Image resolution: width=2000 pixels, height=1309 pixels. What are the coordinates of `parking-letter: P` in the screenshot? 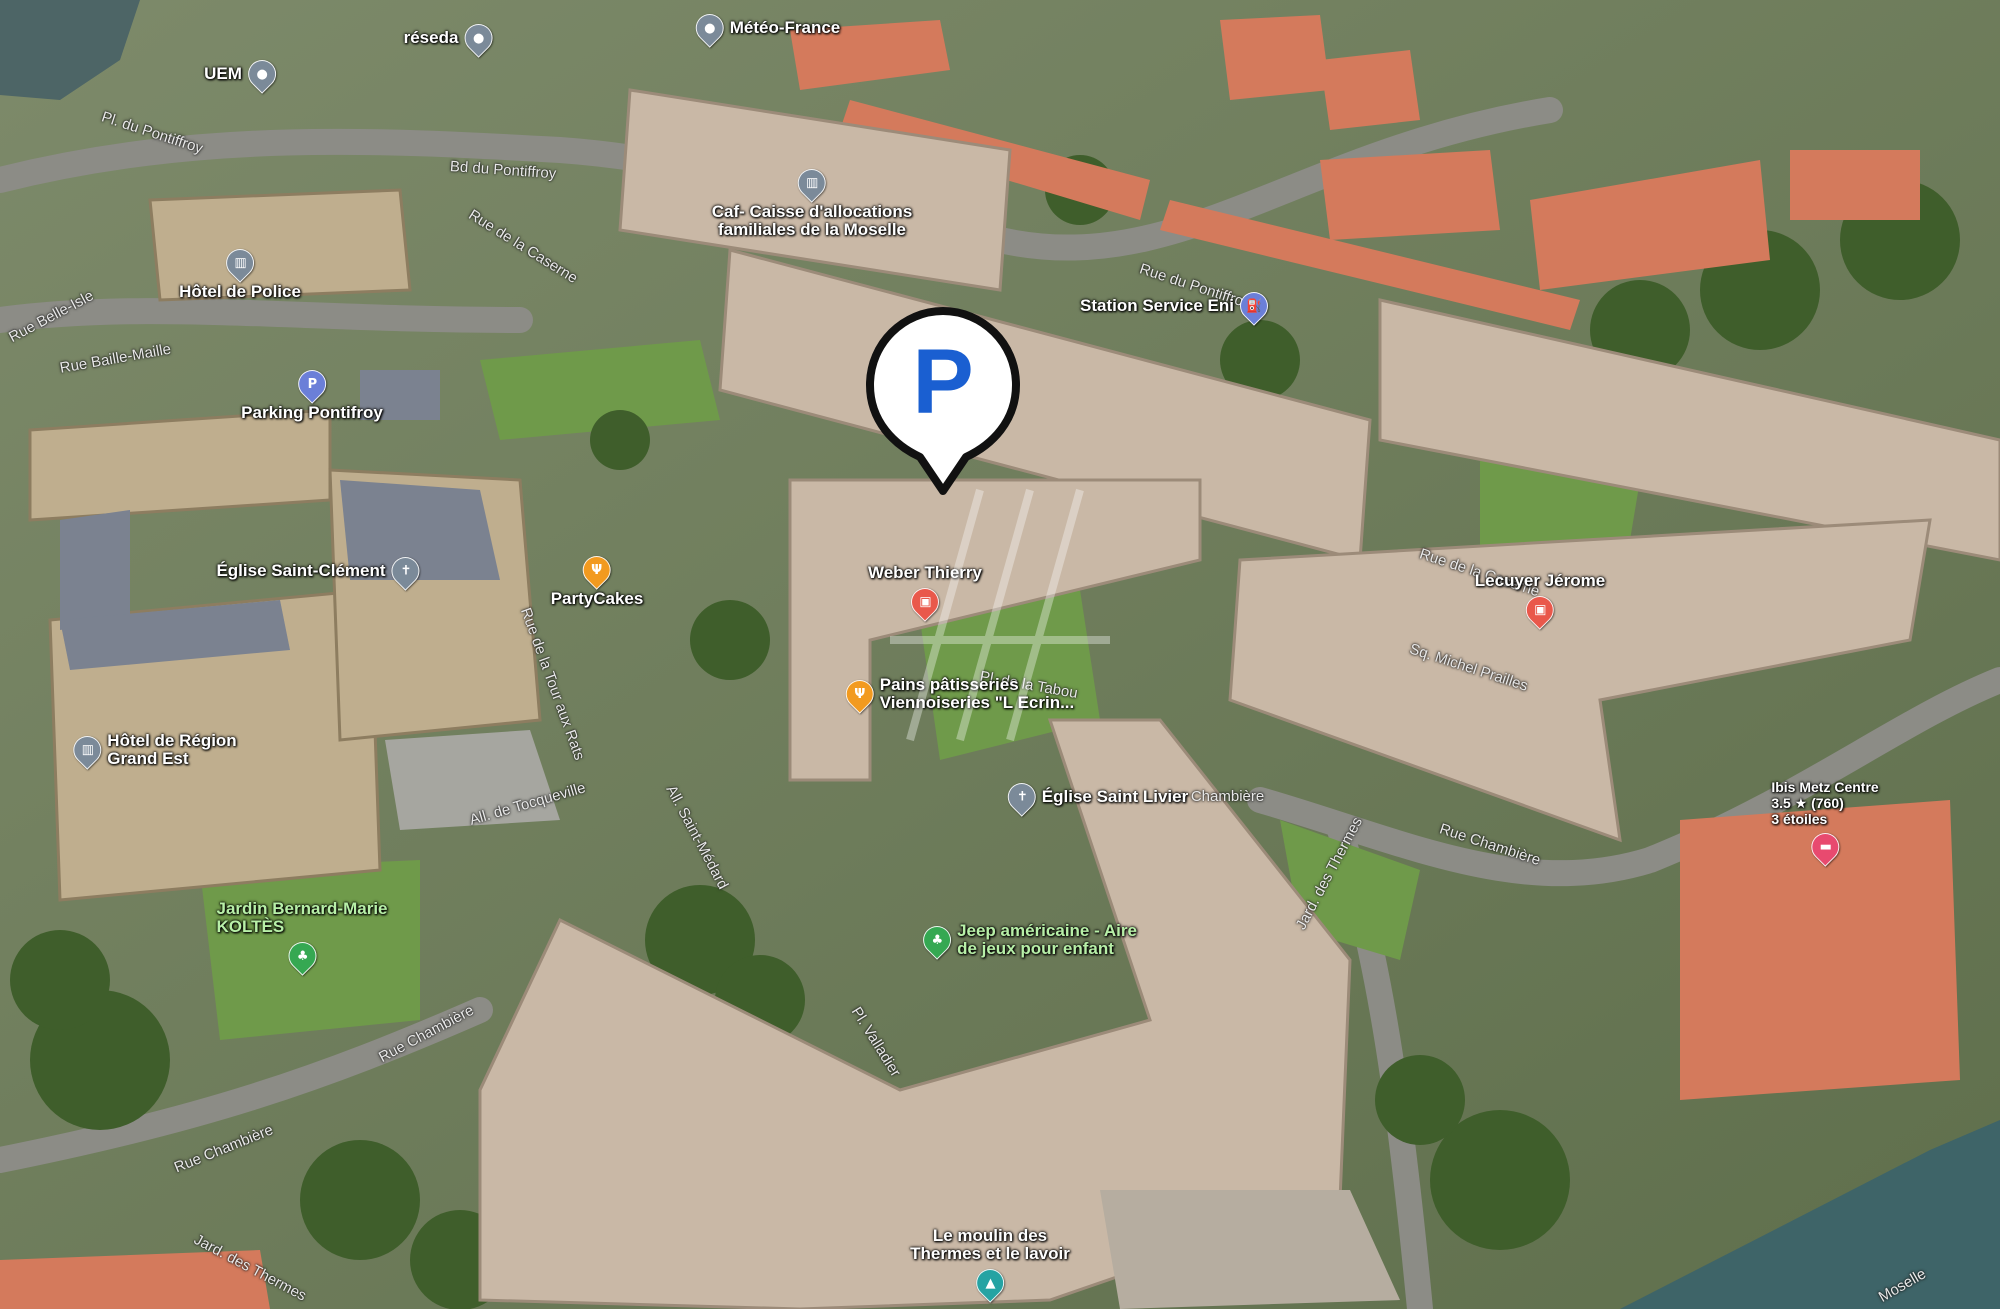 It's located at (942, 382).